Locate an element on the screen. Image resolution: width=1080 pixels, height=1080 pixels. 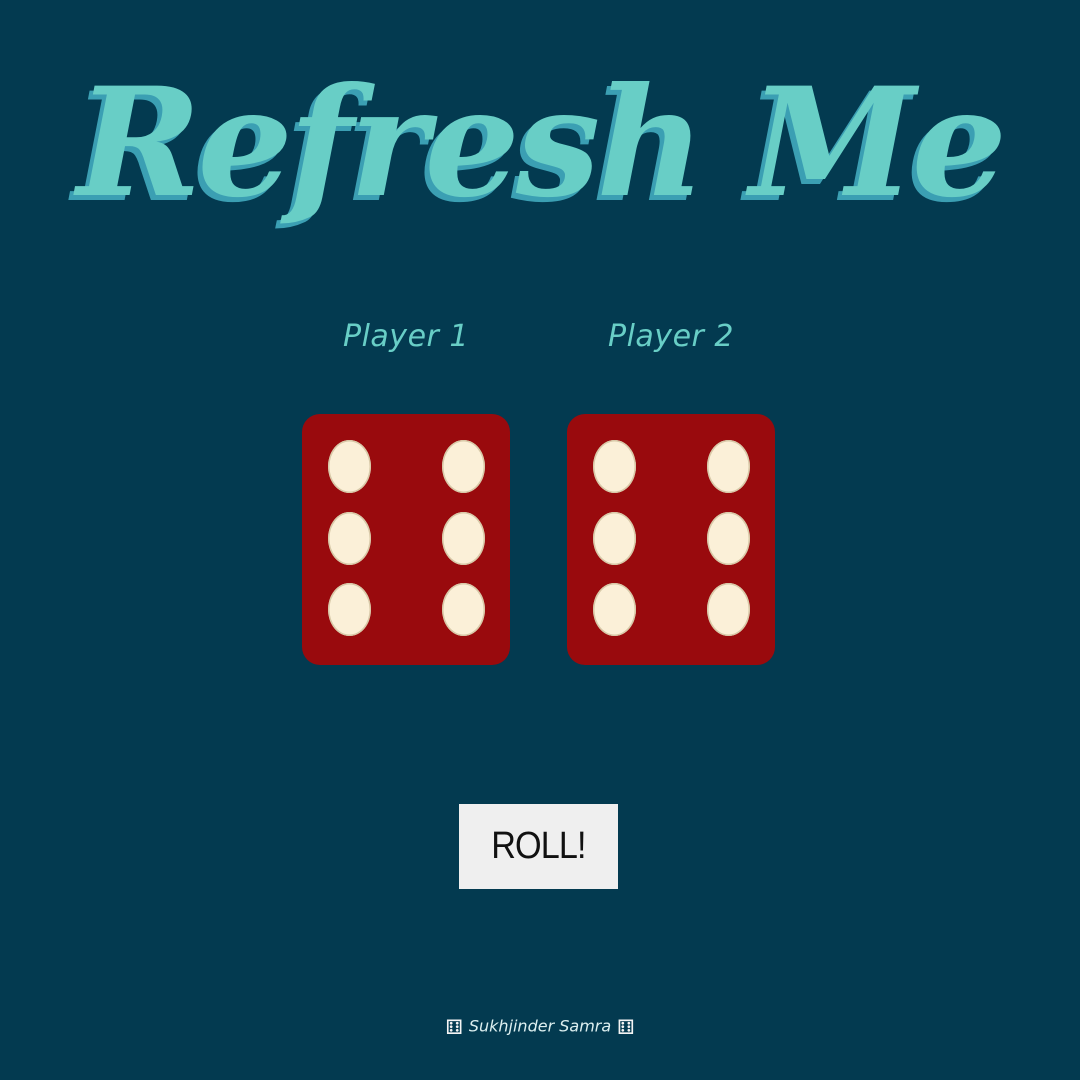
roll-button-label: ROLL! is located at coordinates (538, 846).